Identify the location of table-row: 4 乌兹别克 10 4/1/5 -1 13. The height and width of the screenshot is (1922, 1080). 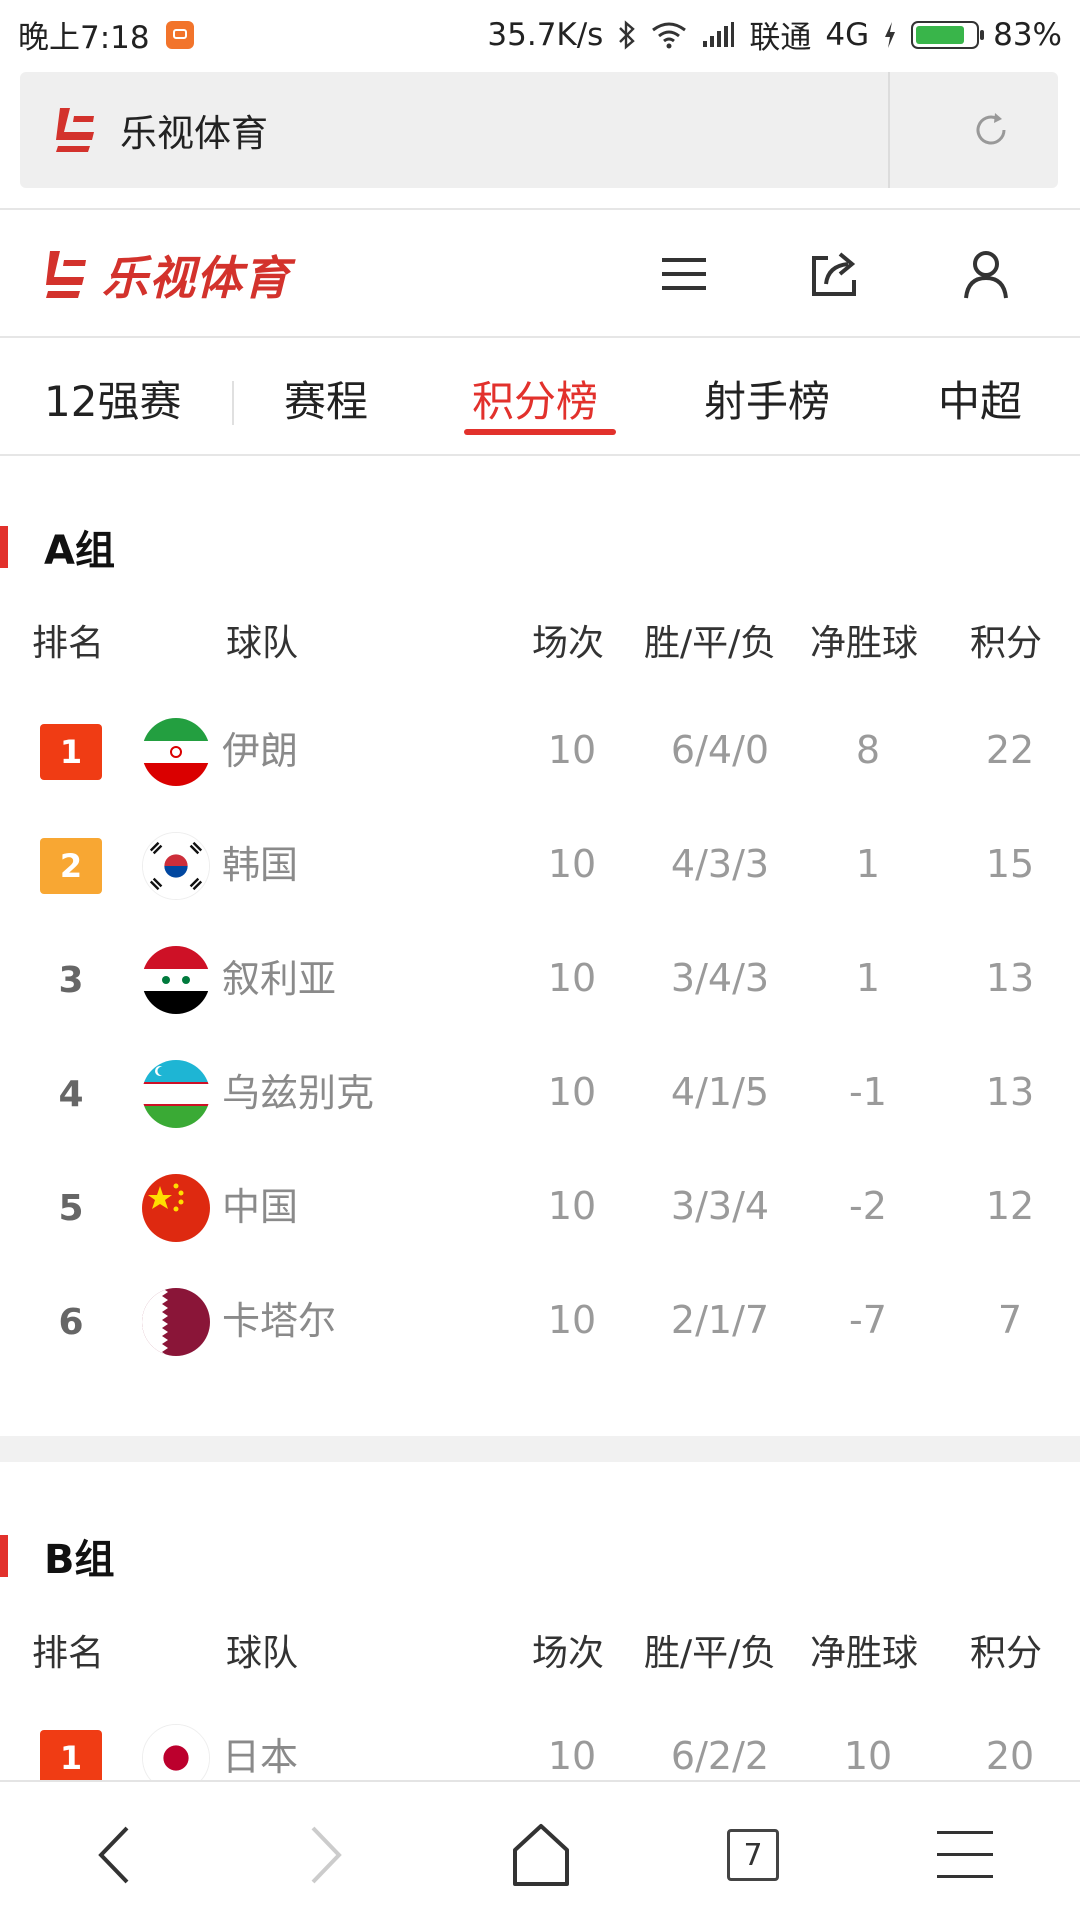
(540, 1102).